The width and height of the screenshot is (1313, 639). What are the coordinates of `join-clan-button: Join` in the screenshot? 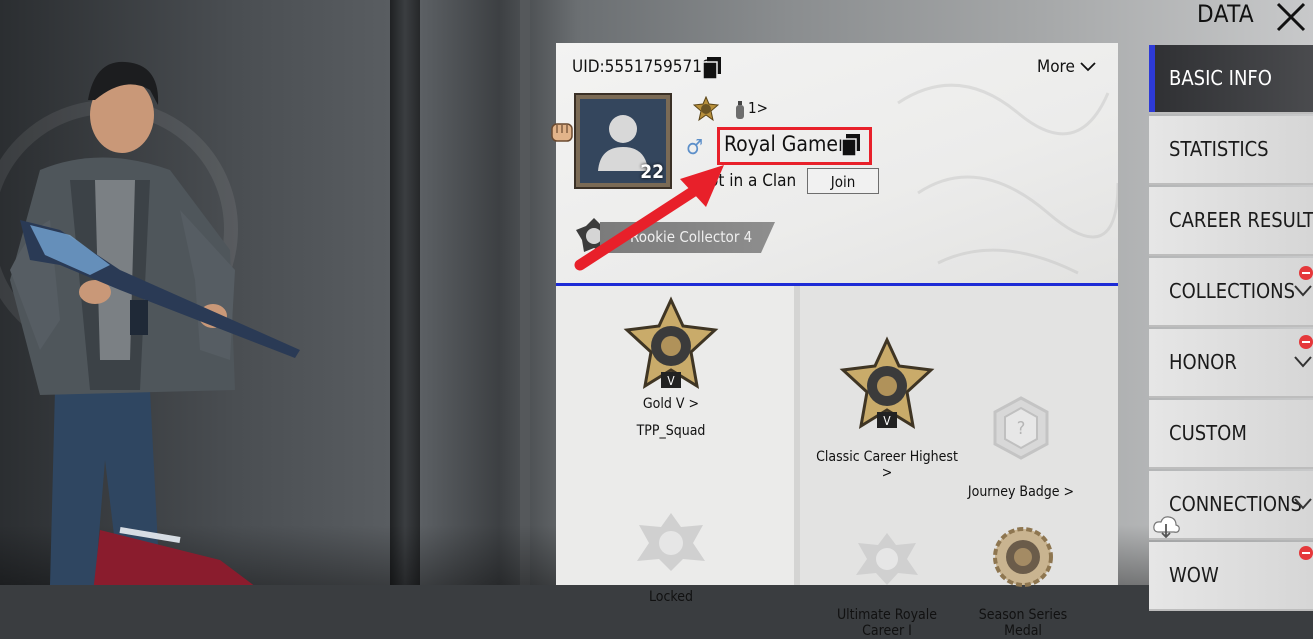 It's located at (843, 181).